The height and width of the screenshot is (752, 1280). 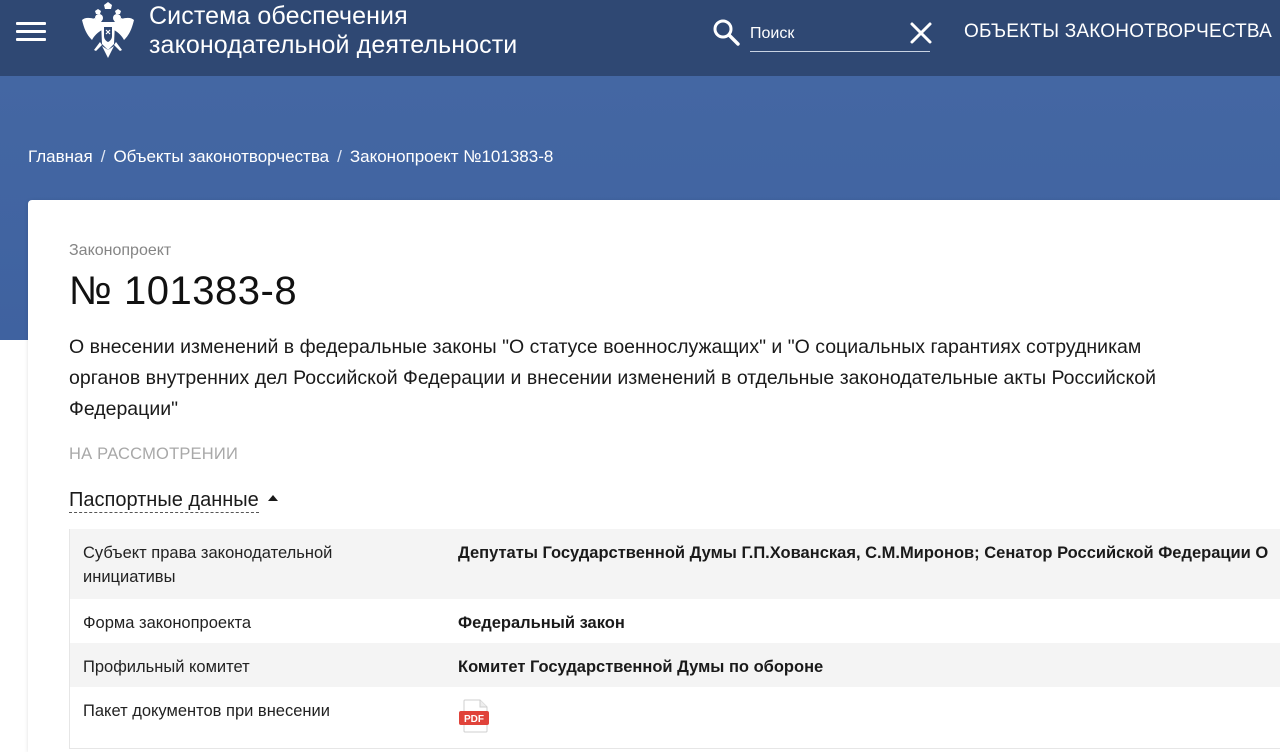 I want to click on breadcrumb-current: Законопроект №101383-8, so click(x=451, y=156).